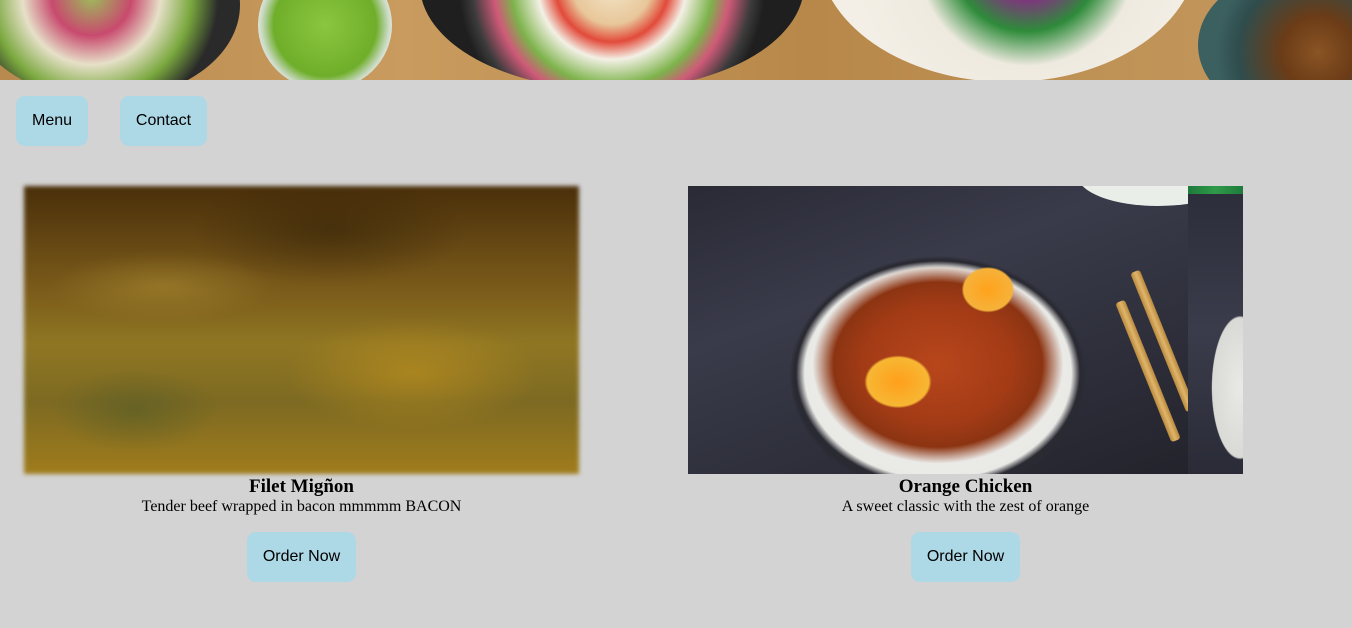  Describe the element at coordinates (325, 40) in the screenshot. I see `guacamole-bowl-image` at that location.